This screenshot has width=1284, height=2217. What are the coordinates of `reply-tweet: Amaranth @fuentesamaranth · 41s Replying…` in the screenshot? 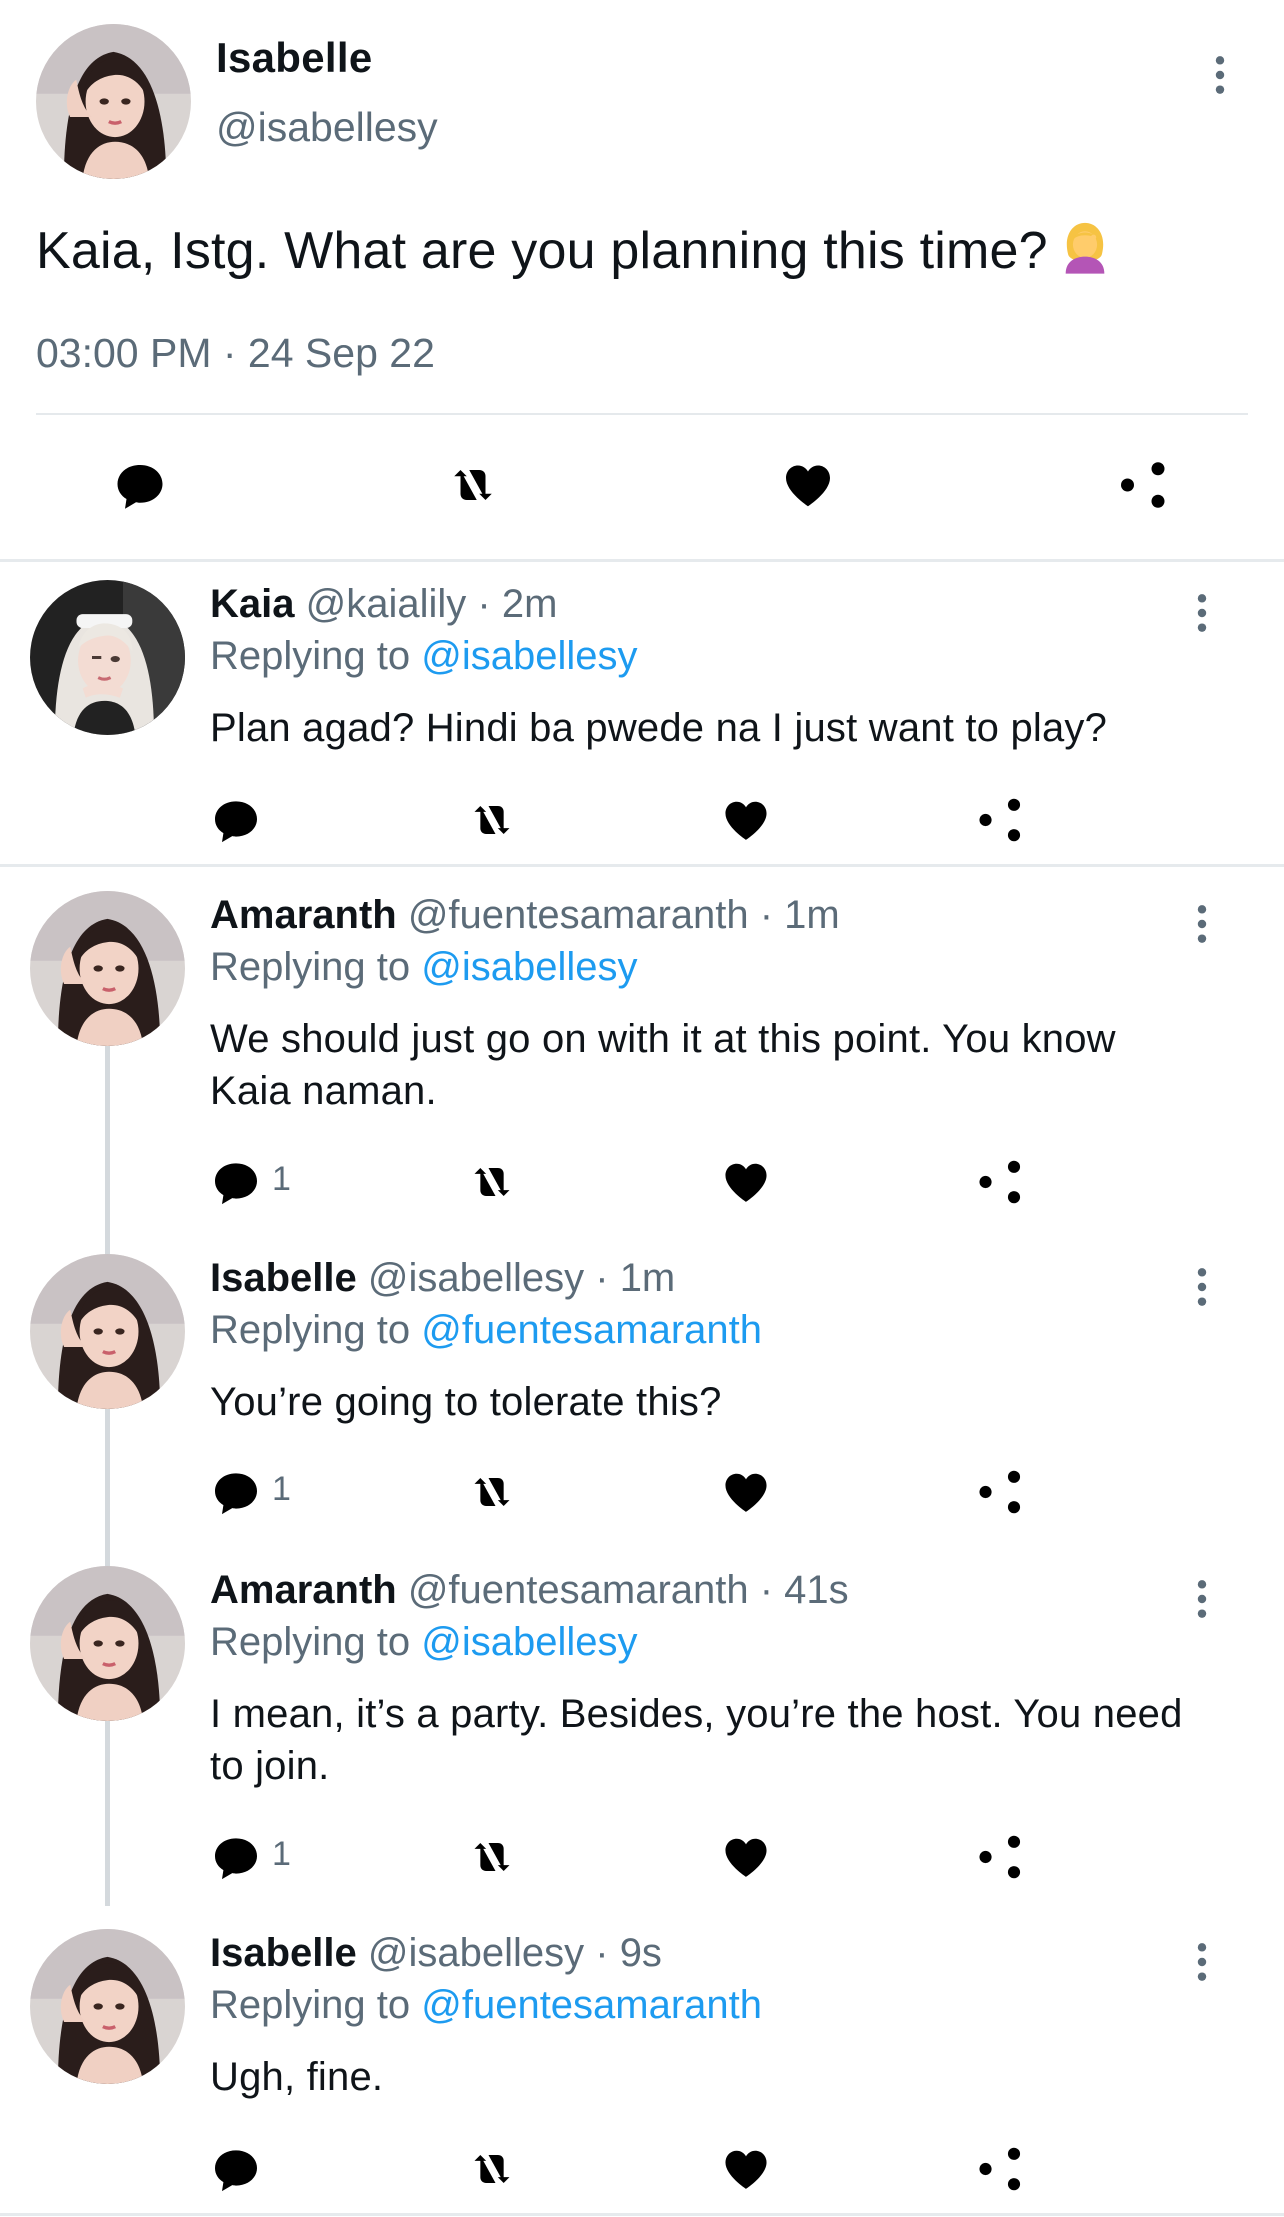 It's located at (642, 1731).